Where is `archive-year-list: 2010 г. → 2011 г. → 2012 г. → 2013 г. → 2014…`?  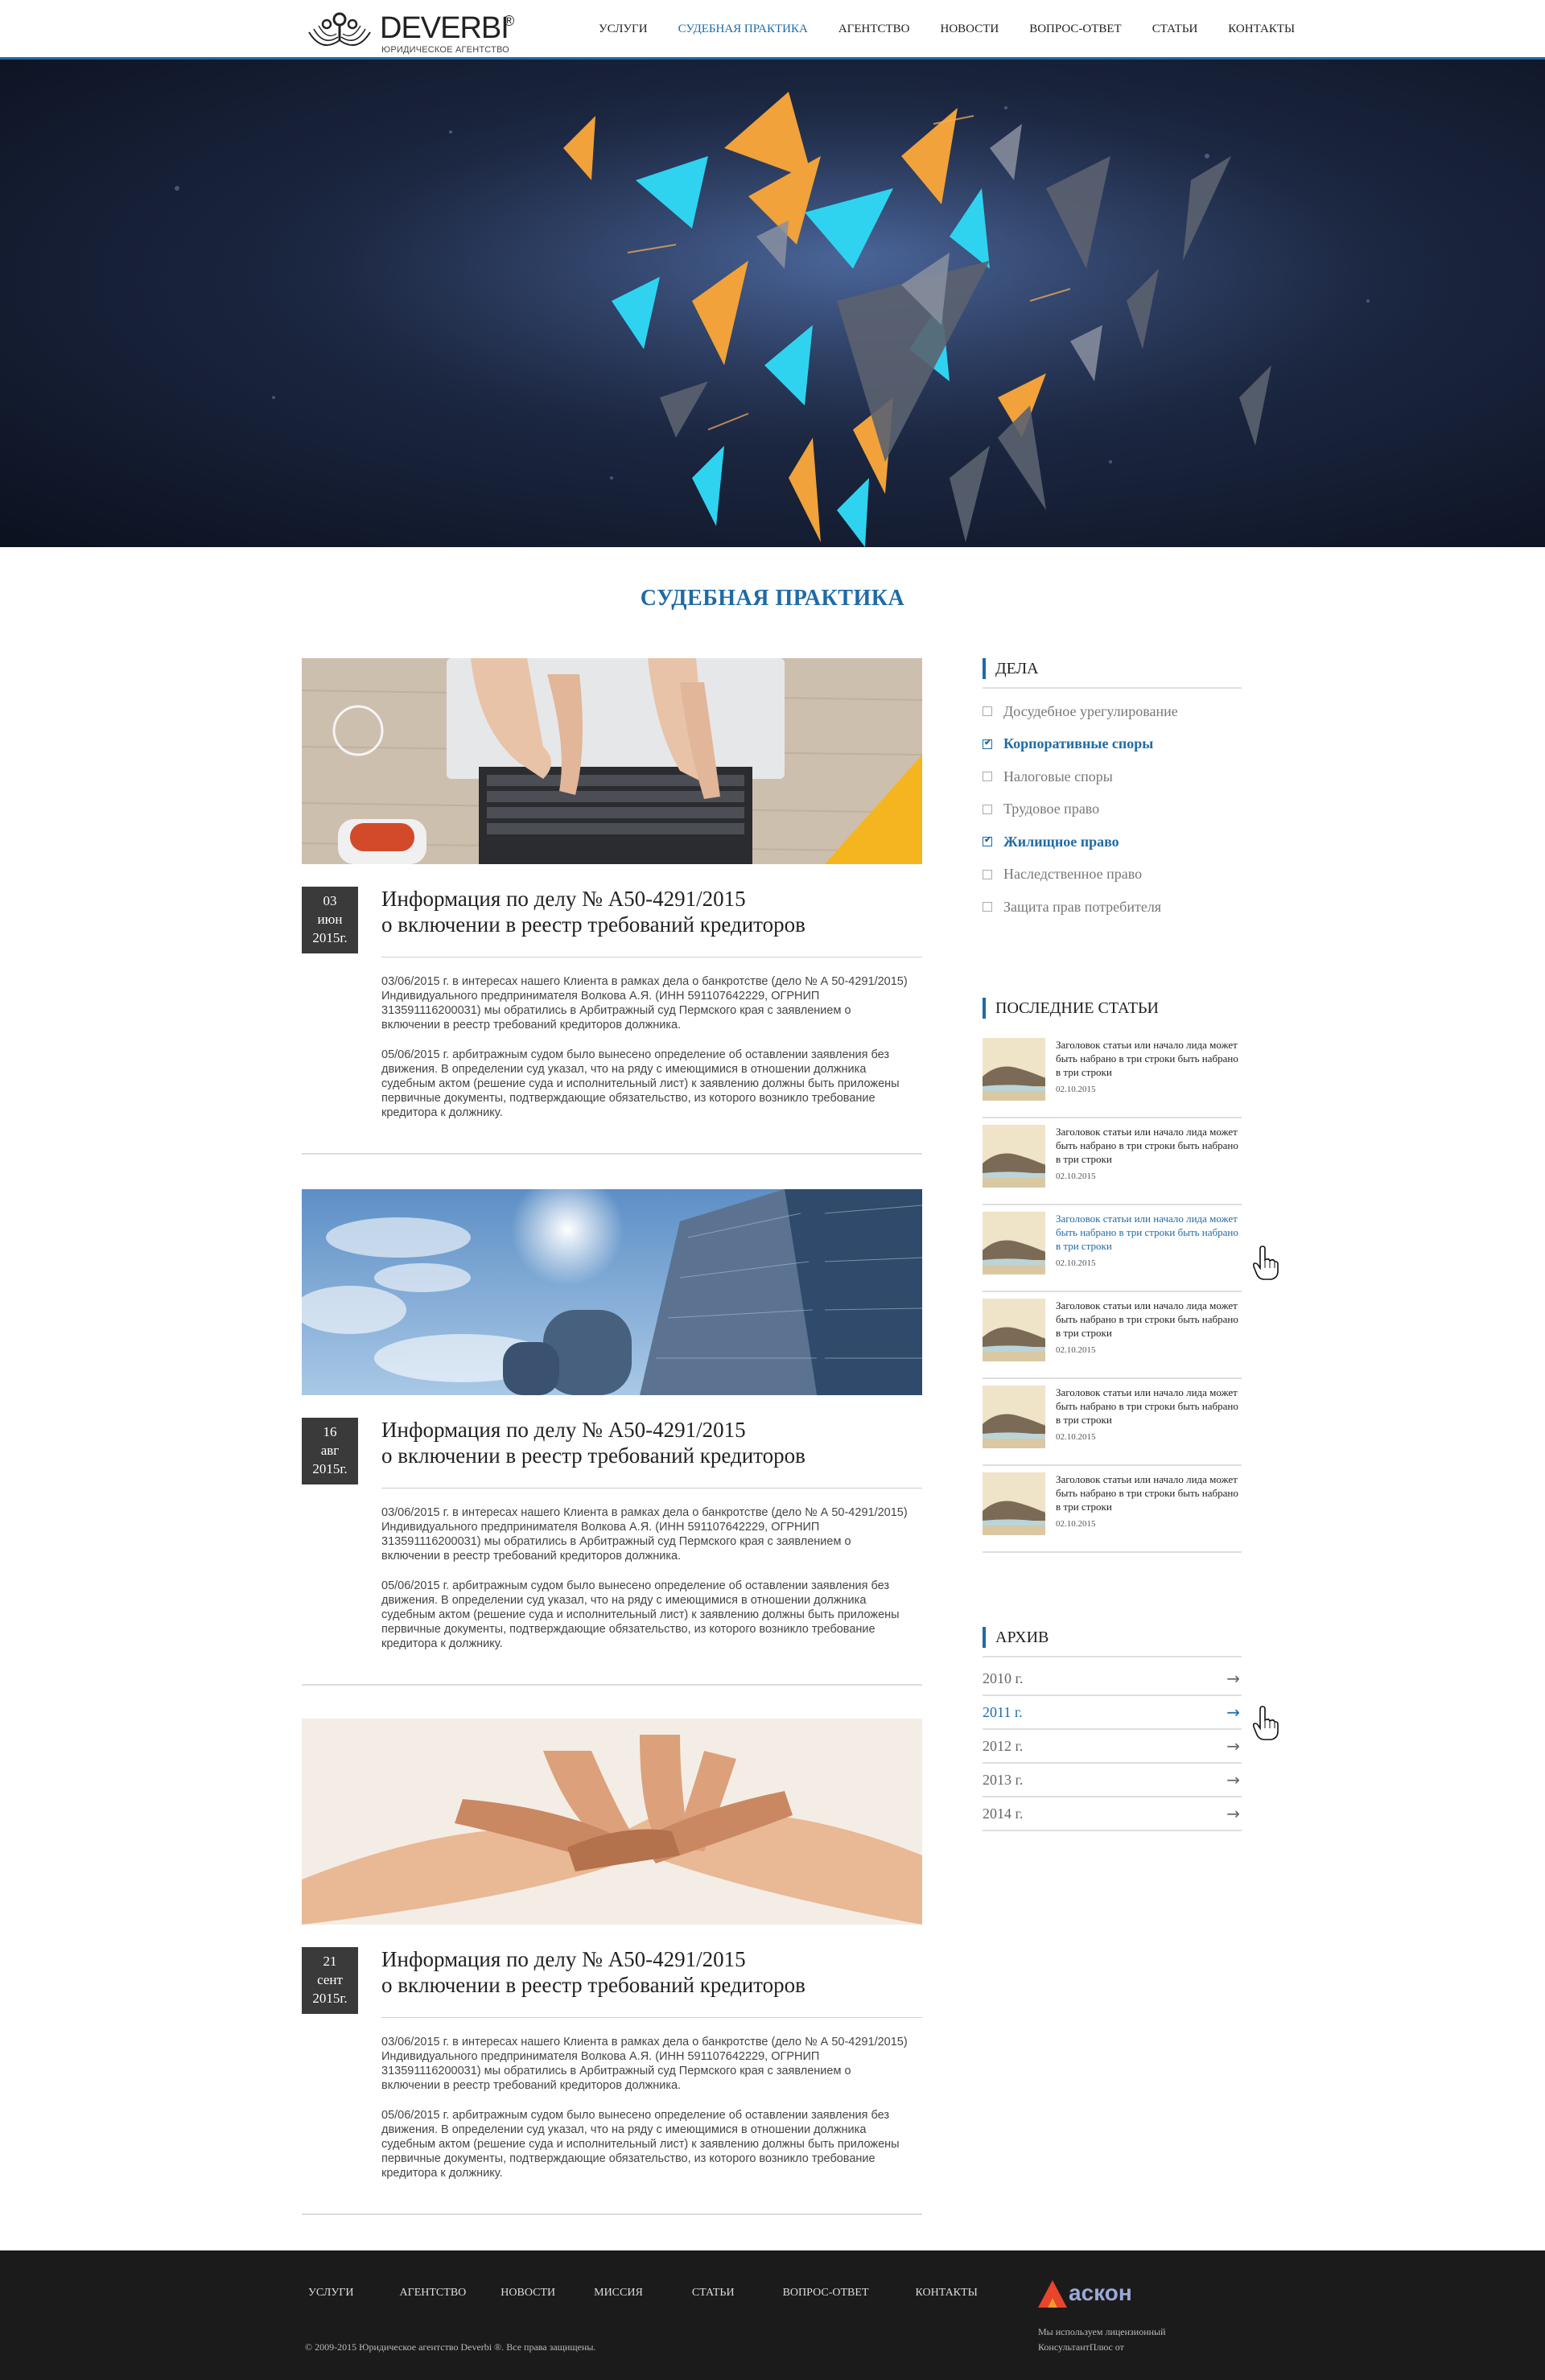 archive-year-list: 2010 г. → 2011 г. → 2012 г. → 2013 г. → 2014… is located at coordinates (1112, 1746).